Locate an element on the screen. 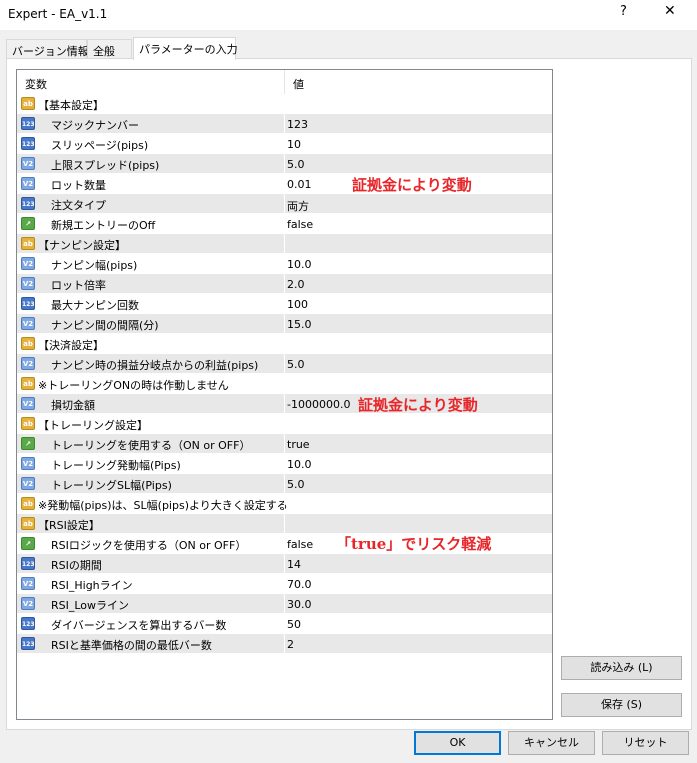 The height and width of the screenshot is (763, 697). parameter-name: トレーリング発動幅(Pips) is located at coordinates (116, 465).